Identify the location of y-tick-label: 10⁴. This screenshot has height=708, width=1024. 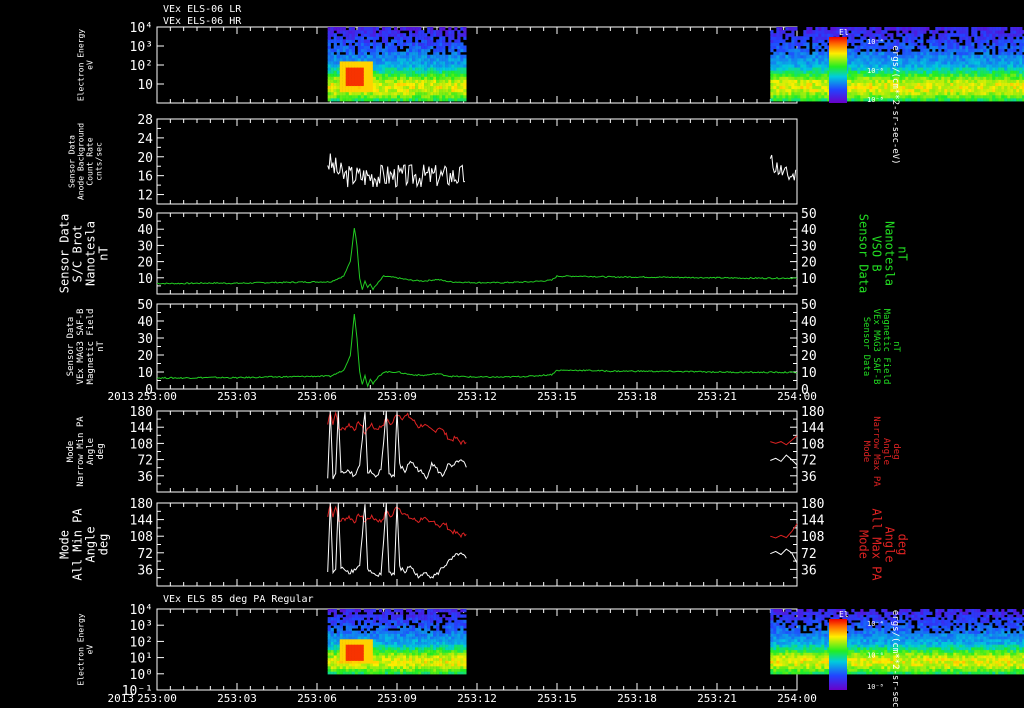
(141, 28).